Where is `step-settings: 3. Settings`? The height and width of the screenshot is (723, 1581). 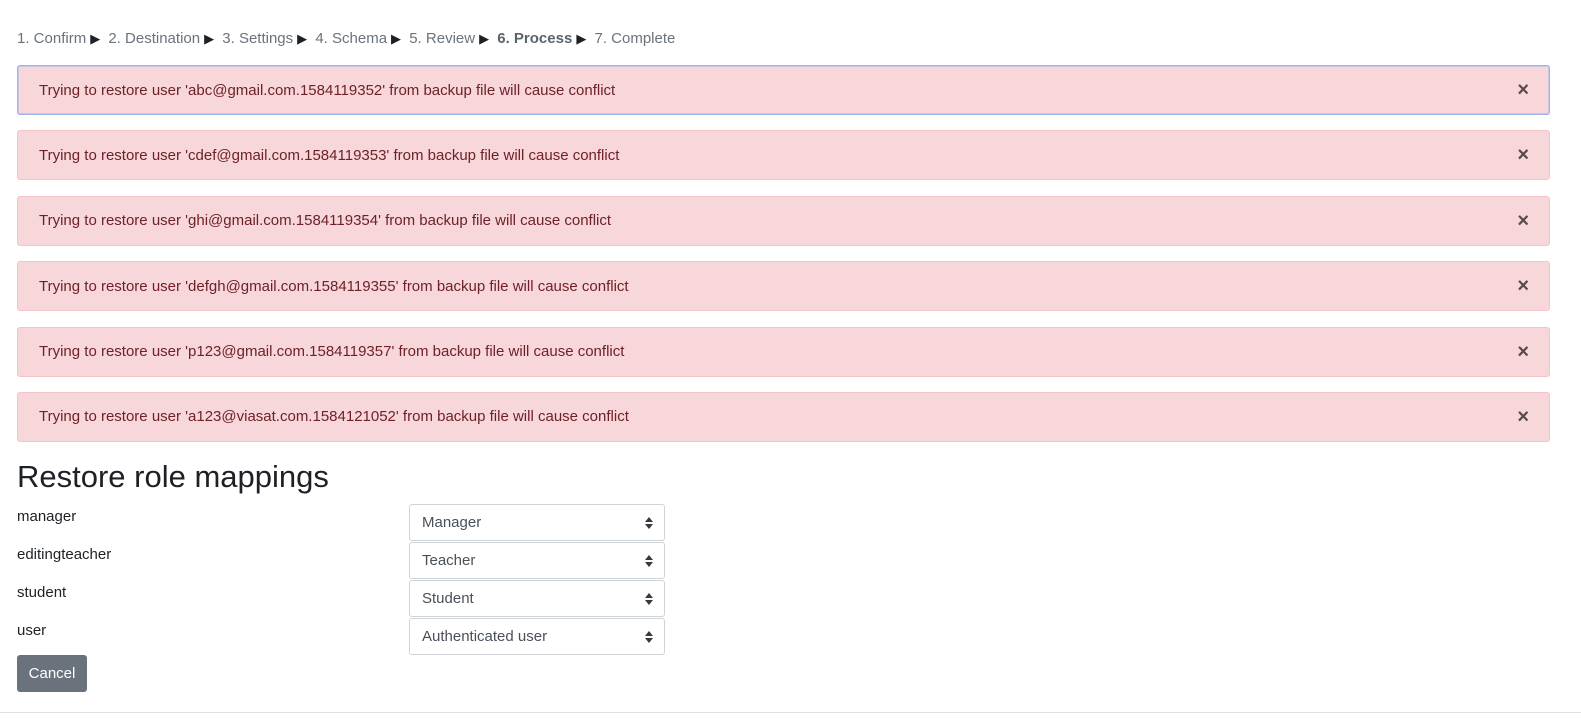 step-settings: 3. Settings is located at coordinates (258, 38).